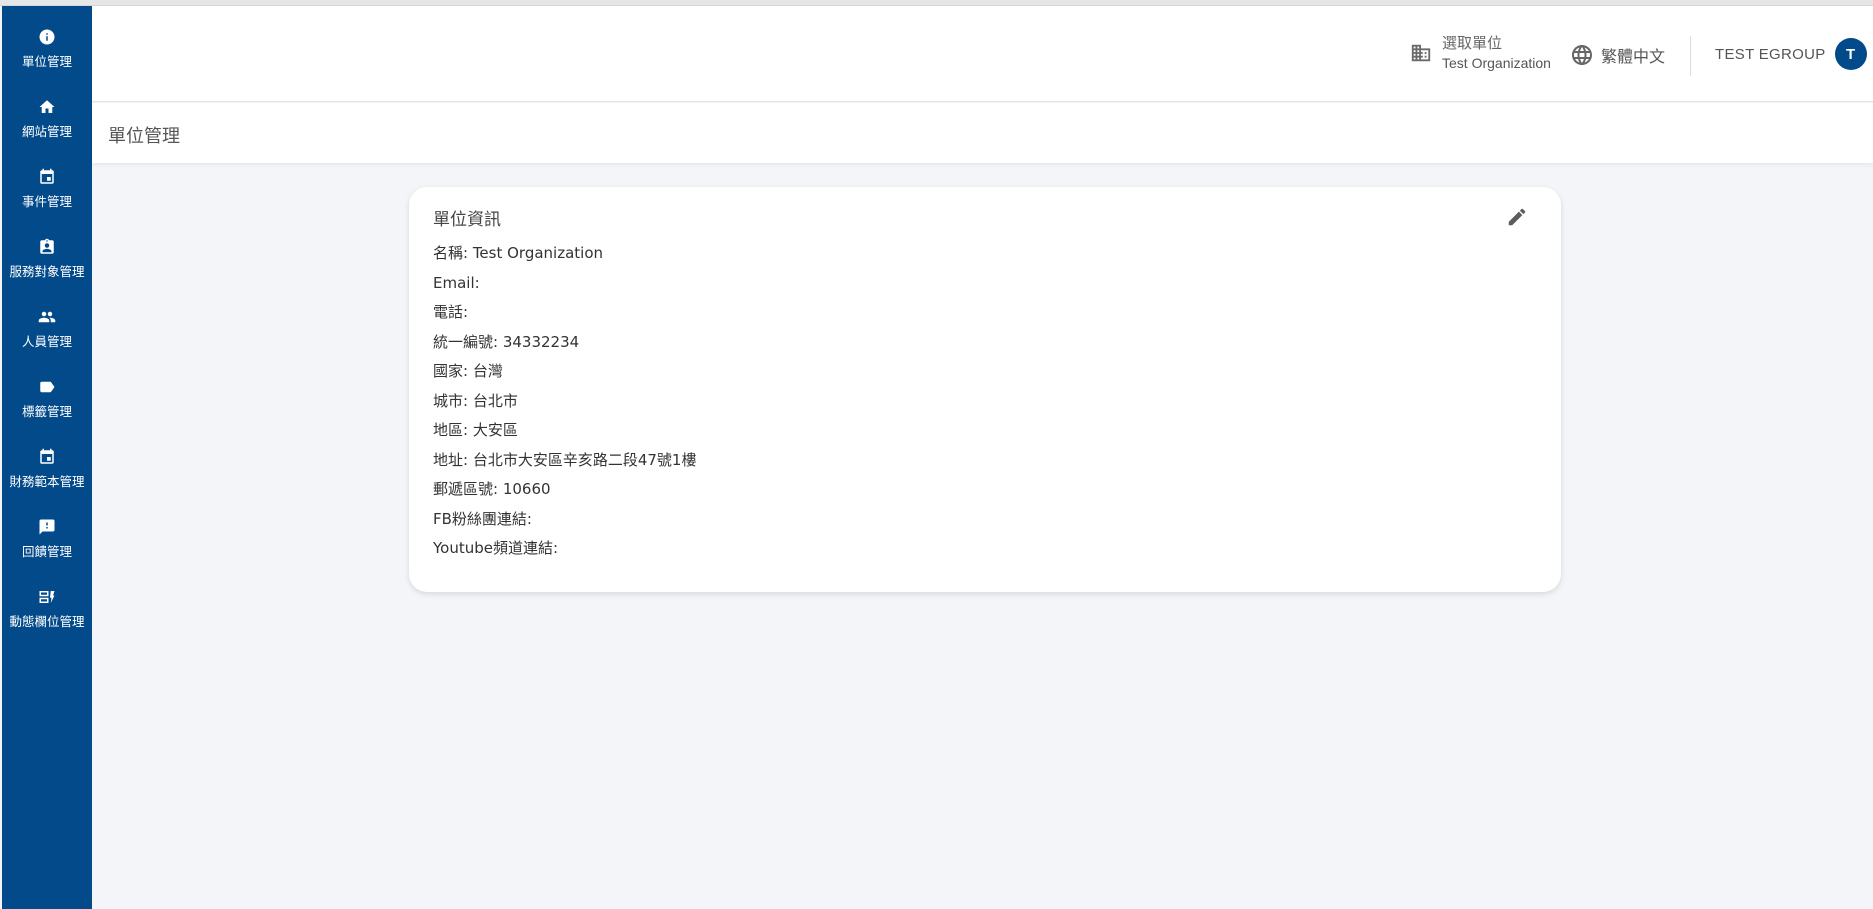 Image resolution: width=1873 pixels, height=909 pixels. What do you see at coordinates (47, 387) in the screenshot?
I see `label-icon` at bounding box center [47, 387].